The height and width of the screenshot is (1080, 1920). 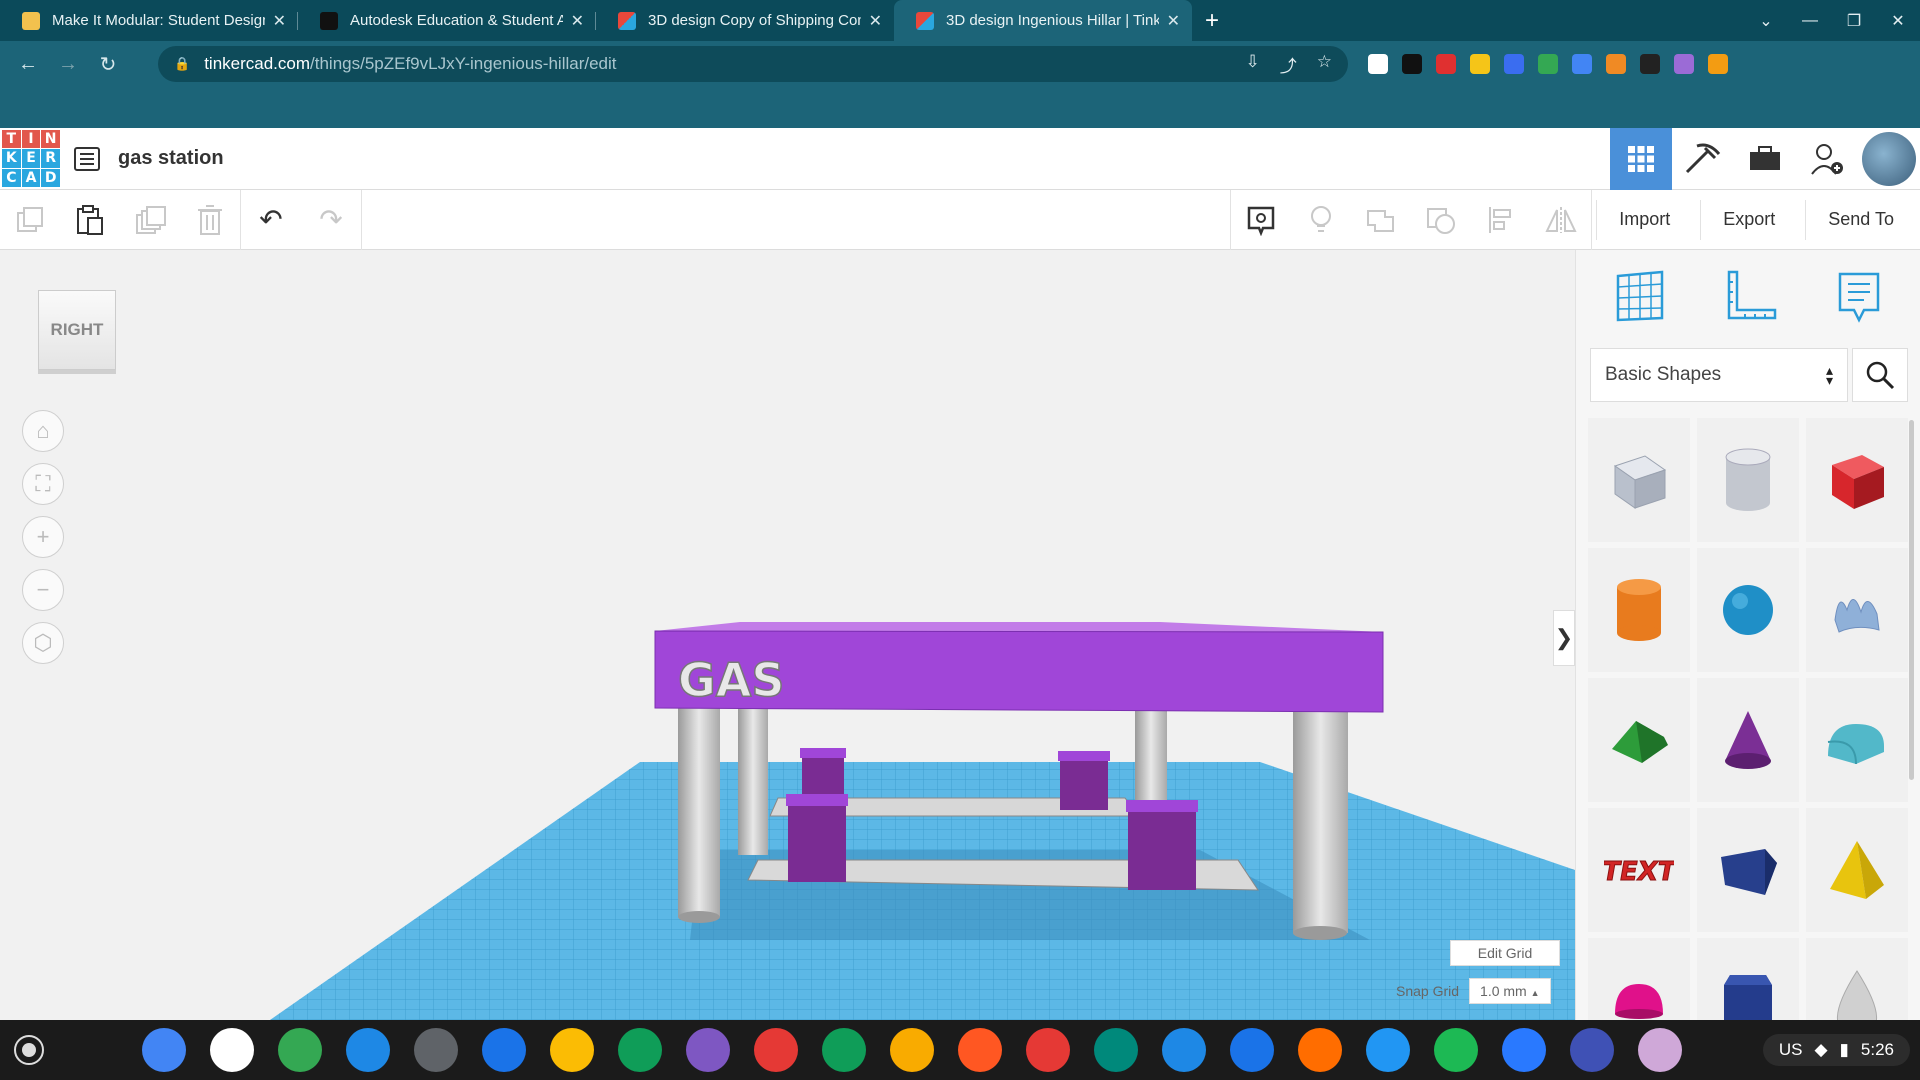 What do you see at coordinates (1911, 600) in the screenshot?
I see `panel-scrollbar` at bounding box center [1911, 600].